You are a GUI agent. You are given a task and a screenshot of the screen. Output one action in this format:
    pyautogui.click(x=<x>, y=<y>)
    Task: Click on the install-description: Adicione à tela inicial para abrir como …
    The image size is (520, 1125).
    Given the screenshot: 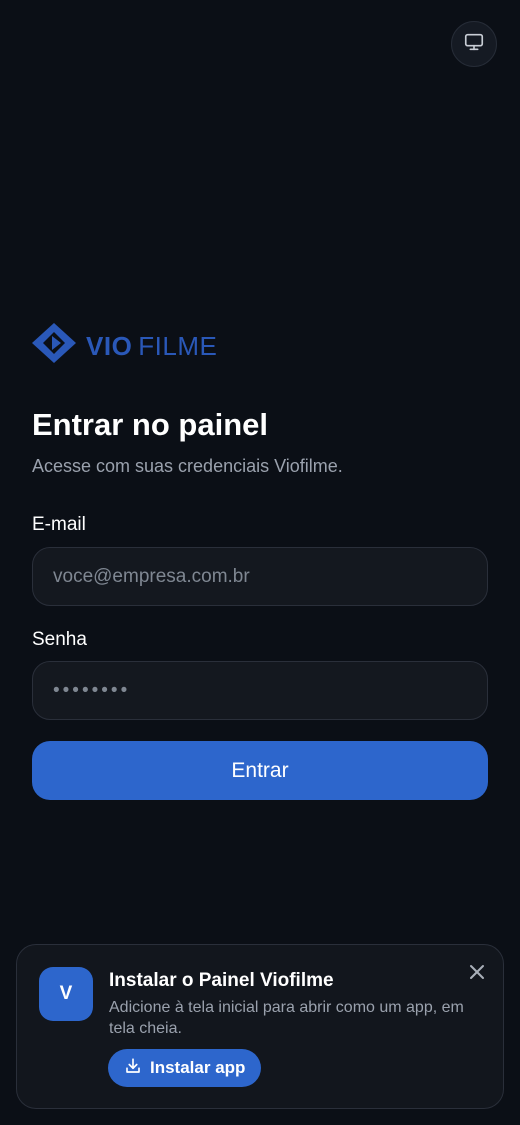 What is the action you would take?
    pyautogui.click(x=286, y=1018)
    